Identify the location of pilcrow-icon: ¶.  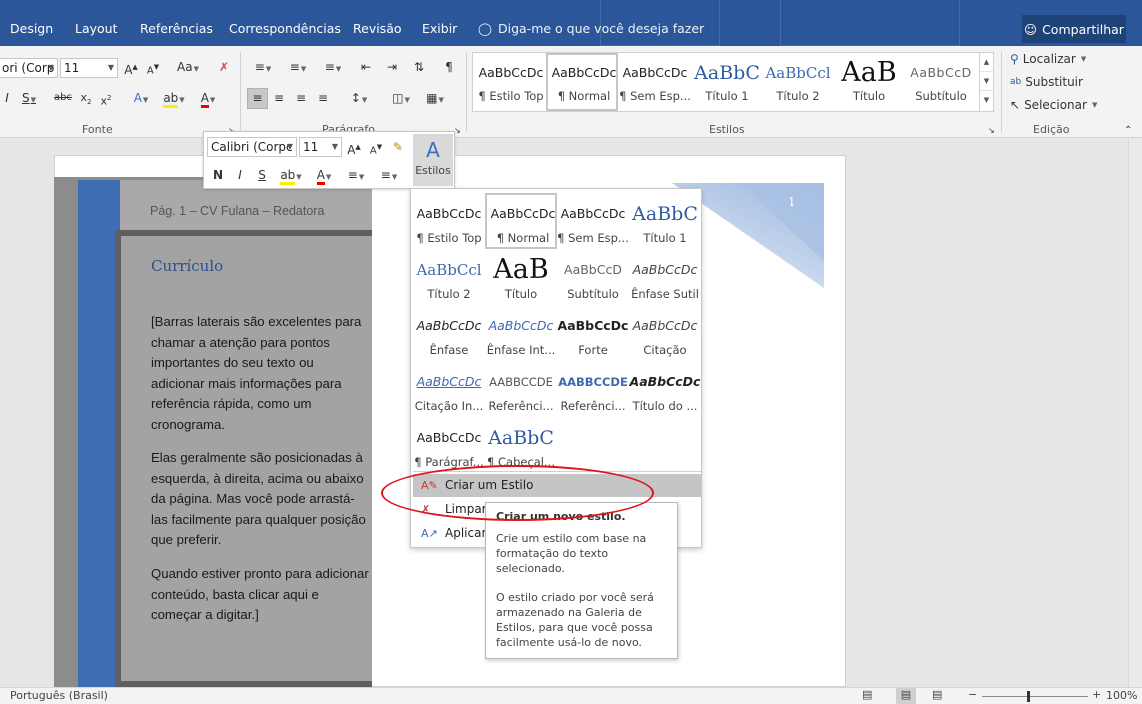
(449, 67).